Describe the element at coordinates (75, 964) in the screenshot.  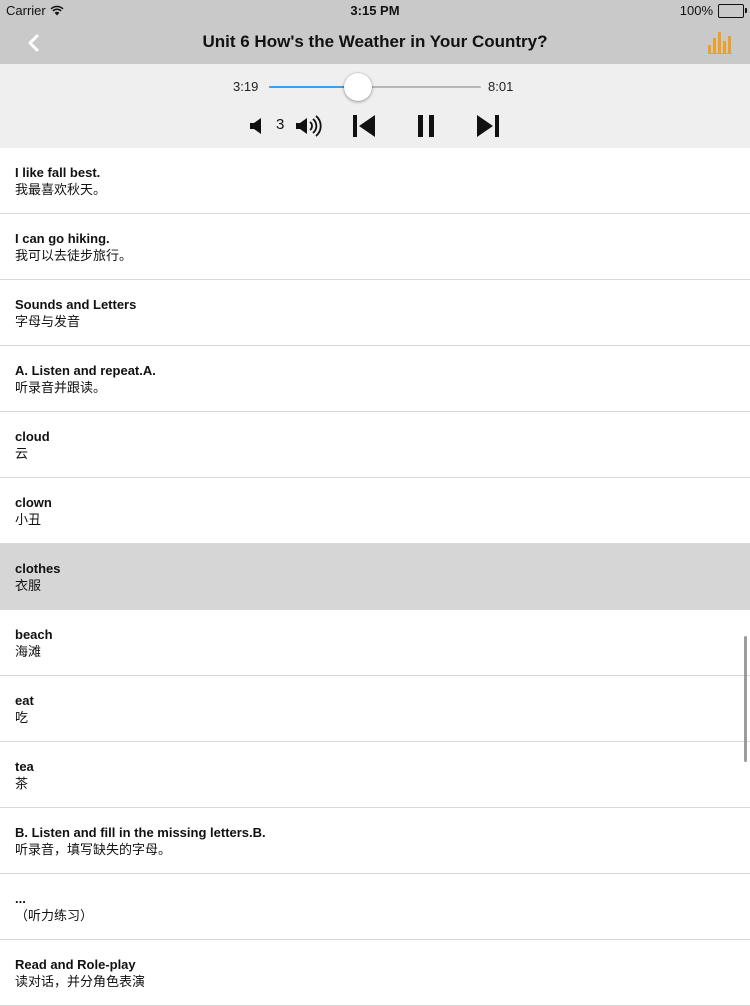
I see `sentence-english: Read and Role-play` at that location.